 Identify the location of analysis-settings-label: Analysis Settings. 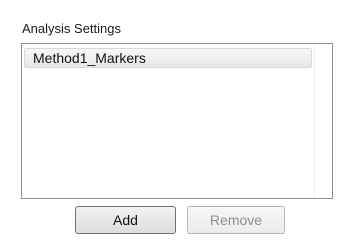
(71, 28).